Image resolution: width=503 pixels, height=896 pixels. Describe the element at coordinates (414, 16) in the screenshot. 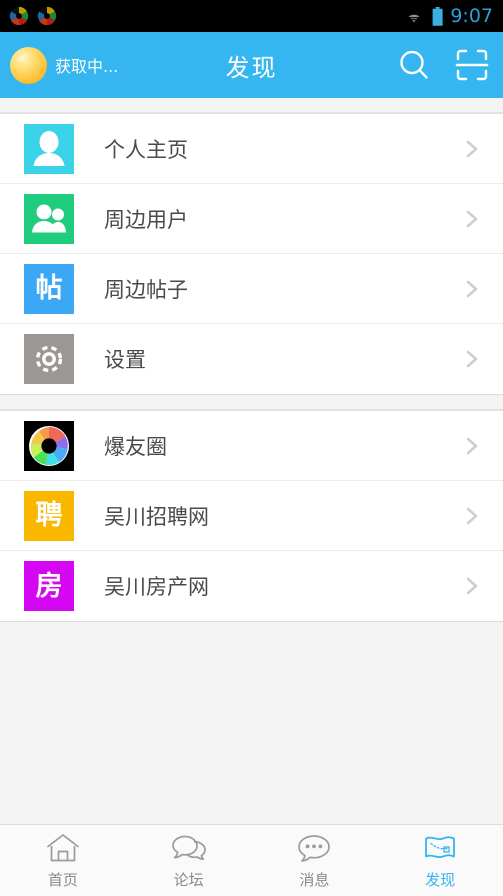

I see `wifi-icon` at that location.